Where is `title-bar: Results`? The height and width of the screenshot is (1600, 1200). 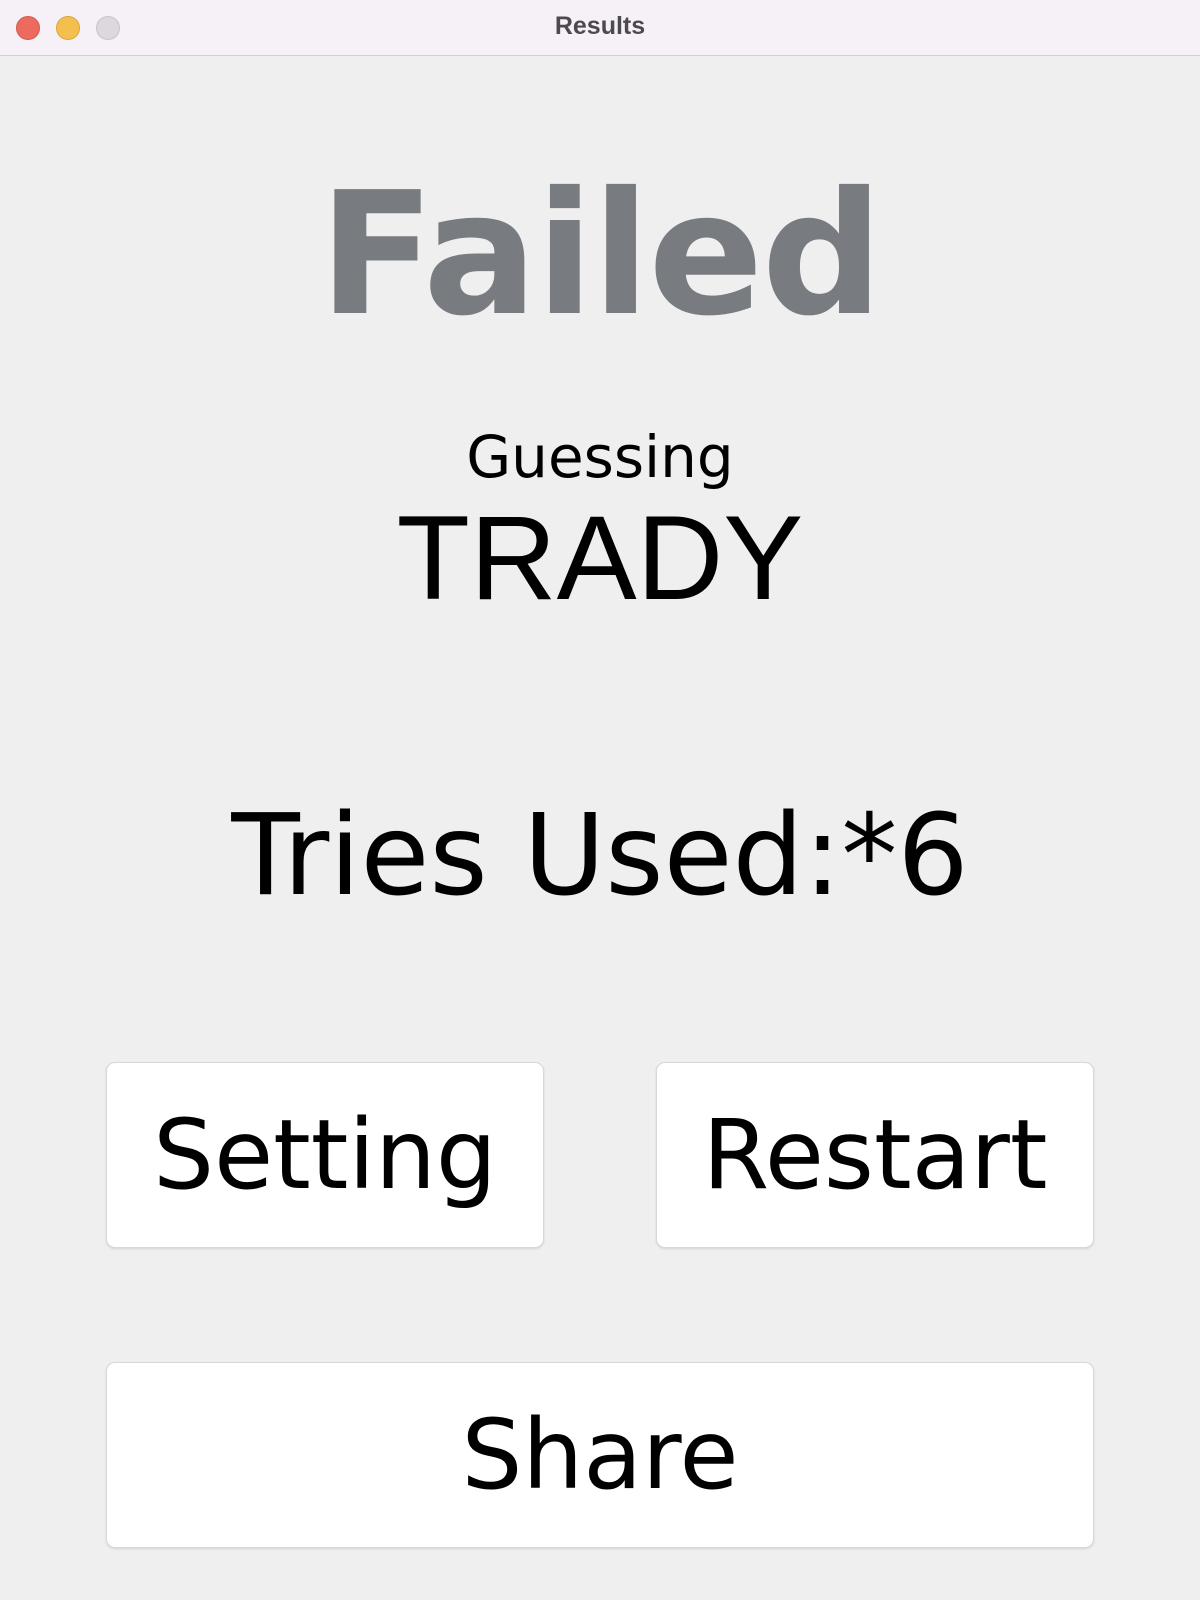 title-bar: Results is located at coordinates (600, 28).